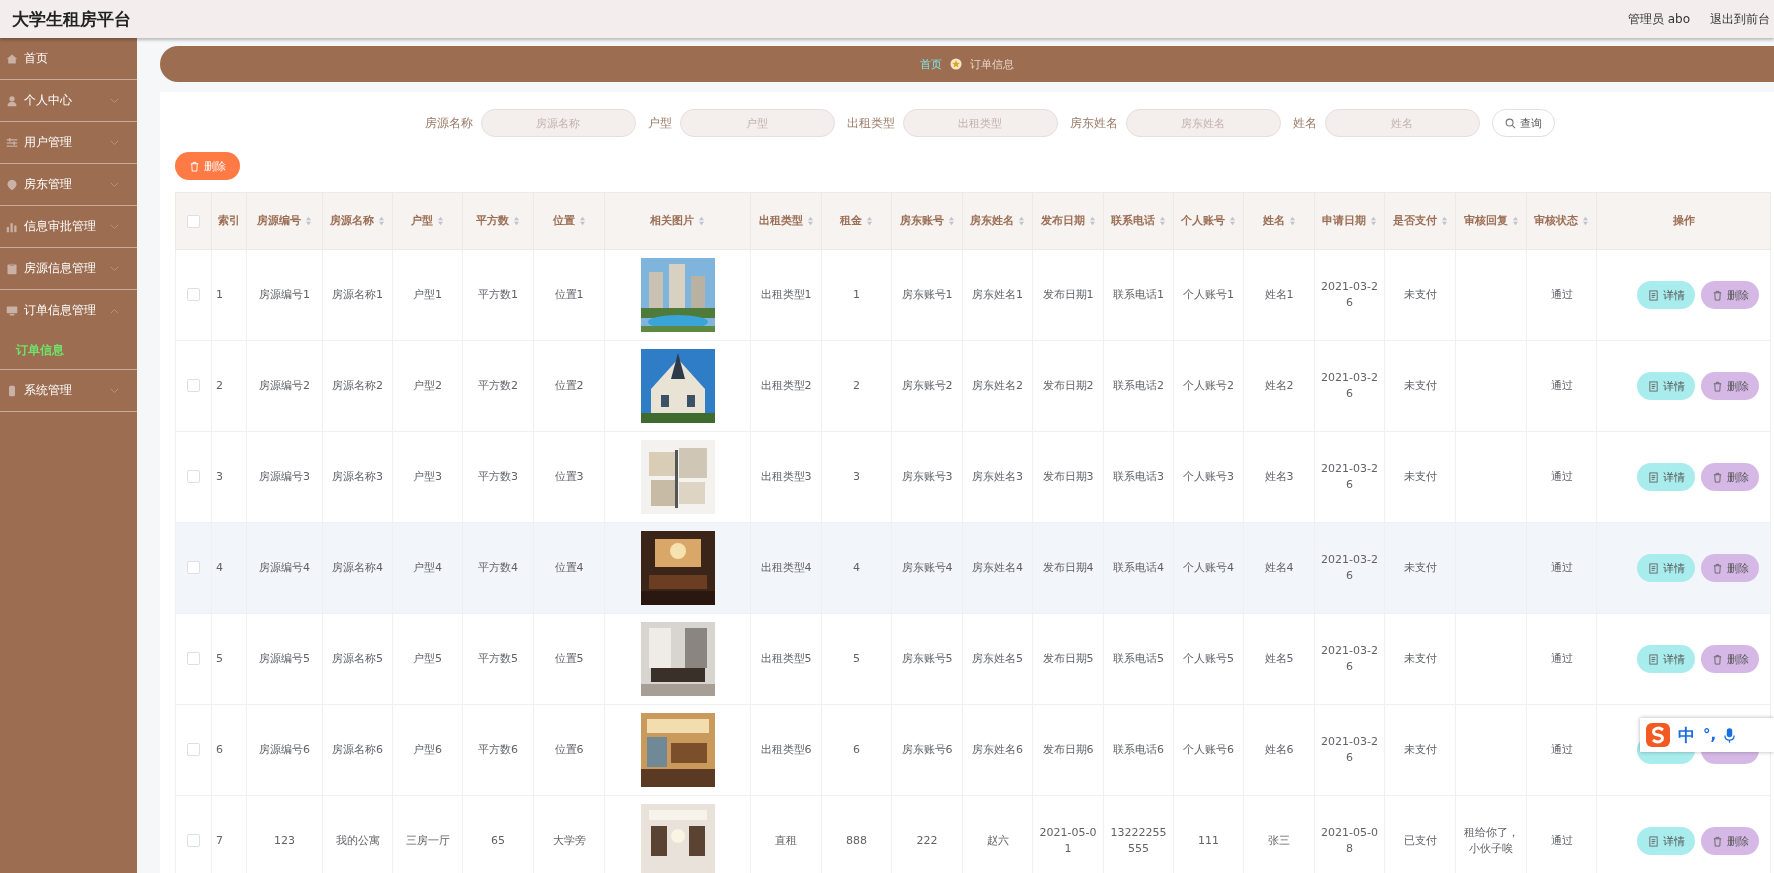  What do you see at coordinates (997, 840) in the screenshot?
I see `table-cell: 赵六` at bounding box center [997, 840].